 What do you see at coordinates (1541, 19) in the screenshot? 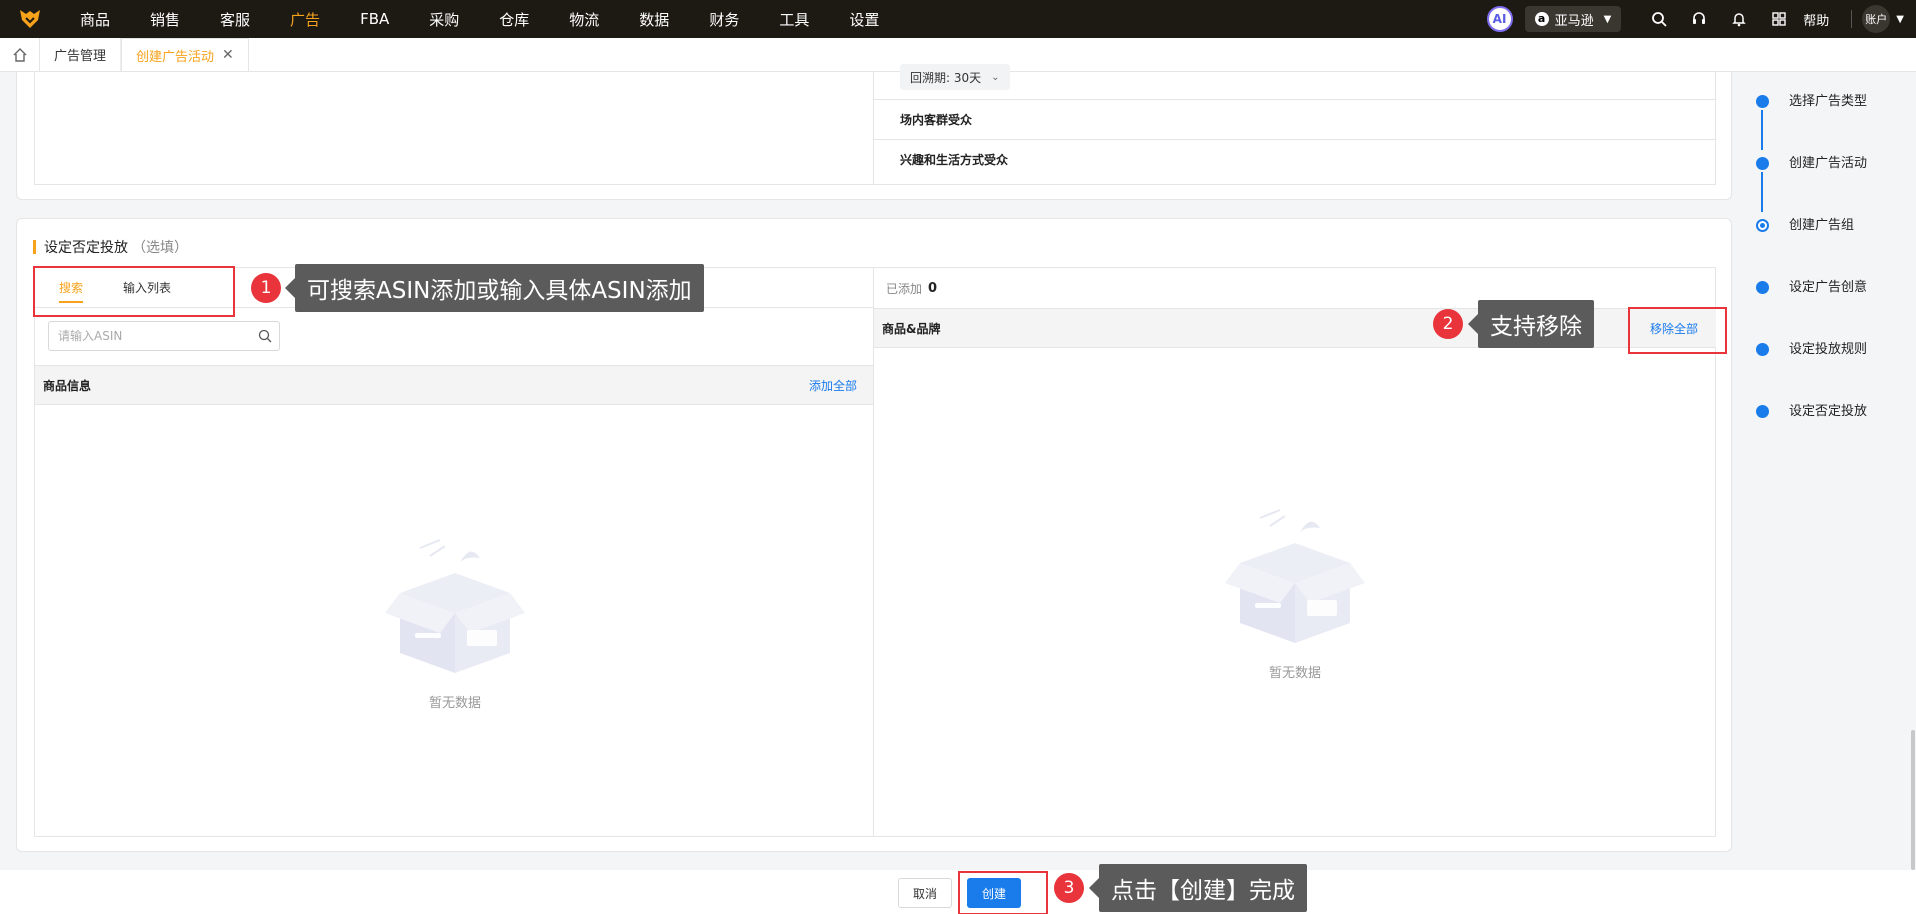
I see `amazon-icon: a` at bounding box center [1541, 19].